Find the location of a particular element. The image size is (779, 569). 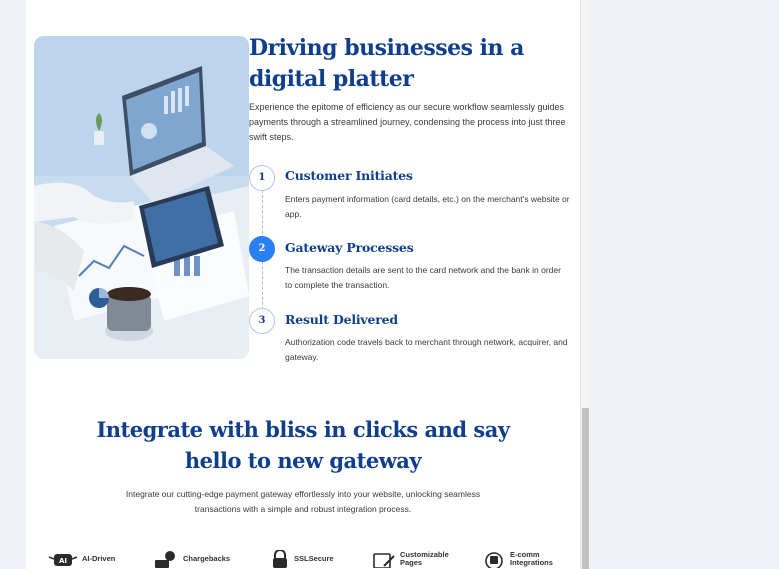

feature-customizable-pages: Customizable Pages is located at coordinates (416, 559).